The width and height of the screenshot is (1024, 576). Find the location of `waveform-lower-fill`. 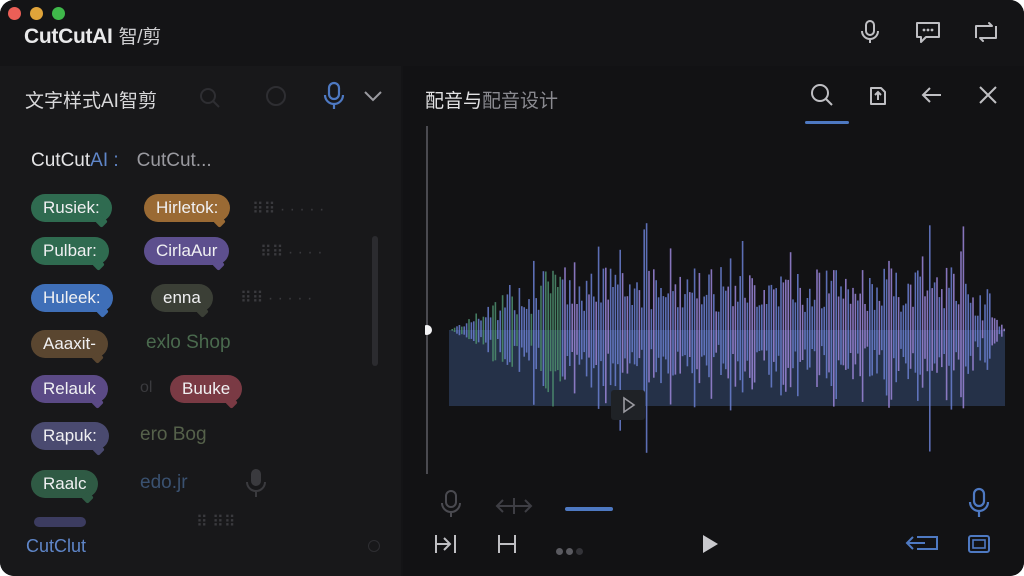

waveform-lower-fill is located at coordinates (727, 368).